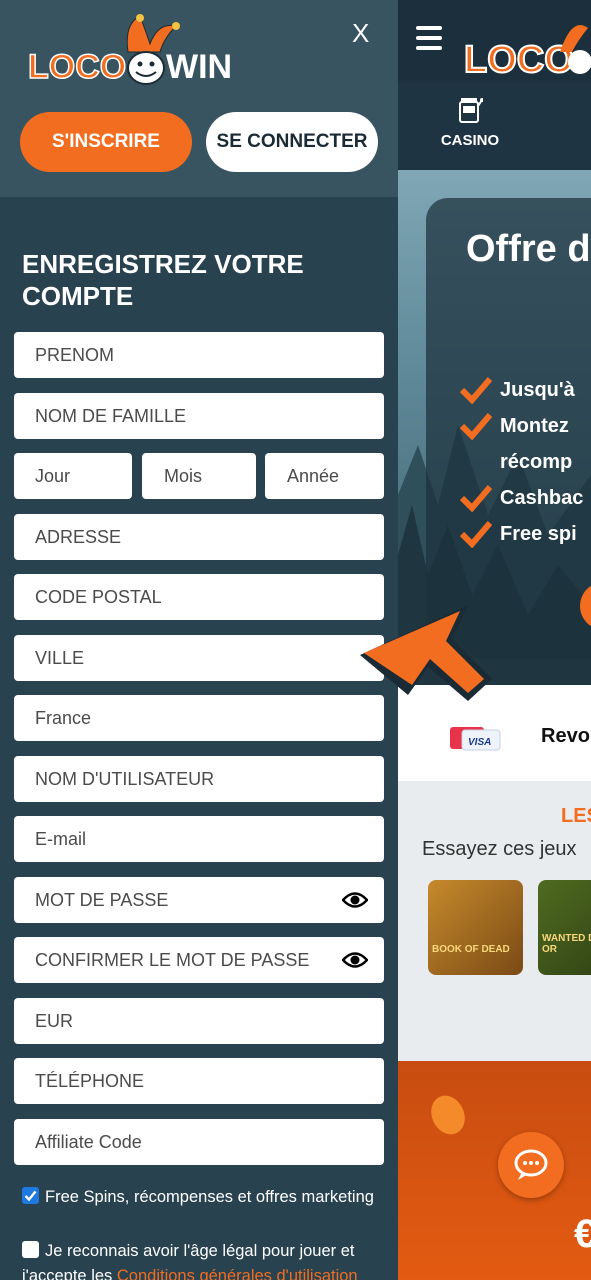 The image size is (591, 1280). Describe the element at coordinates (30, 1249) in the screenshot. I see `terms-checkbox` at that location.